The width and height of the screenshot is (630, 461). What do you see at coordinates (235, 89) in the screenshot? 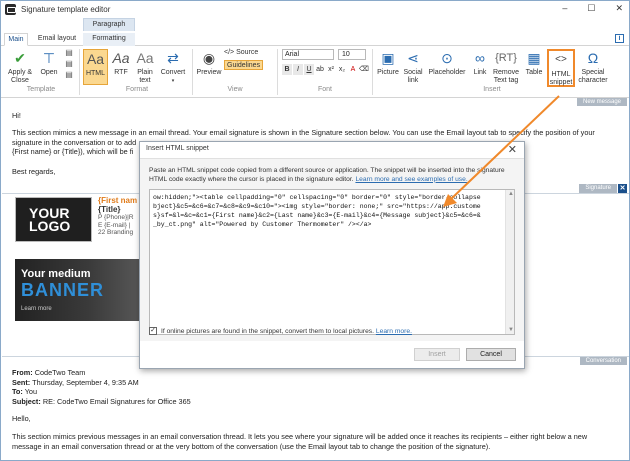
I see `group-label-view: View` at bounding box center [235, 89].